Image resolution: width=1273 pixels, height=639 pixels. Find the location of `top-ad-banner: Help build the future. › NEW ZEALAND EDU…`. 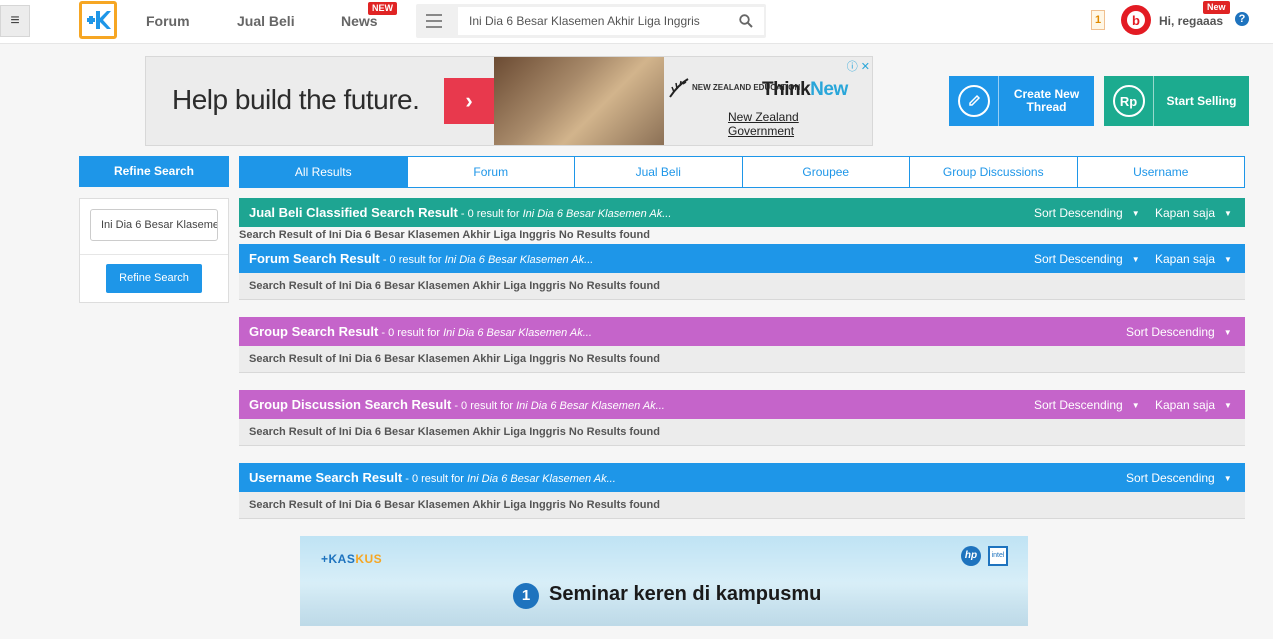

top-ad-banner: Help build the future. › NEW ZEALAND EDU… is located at coordinates (509, 101).